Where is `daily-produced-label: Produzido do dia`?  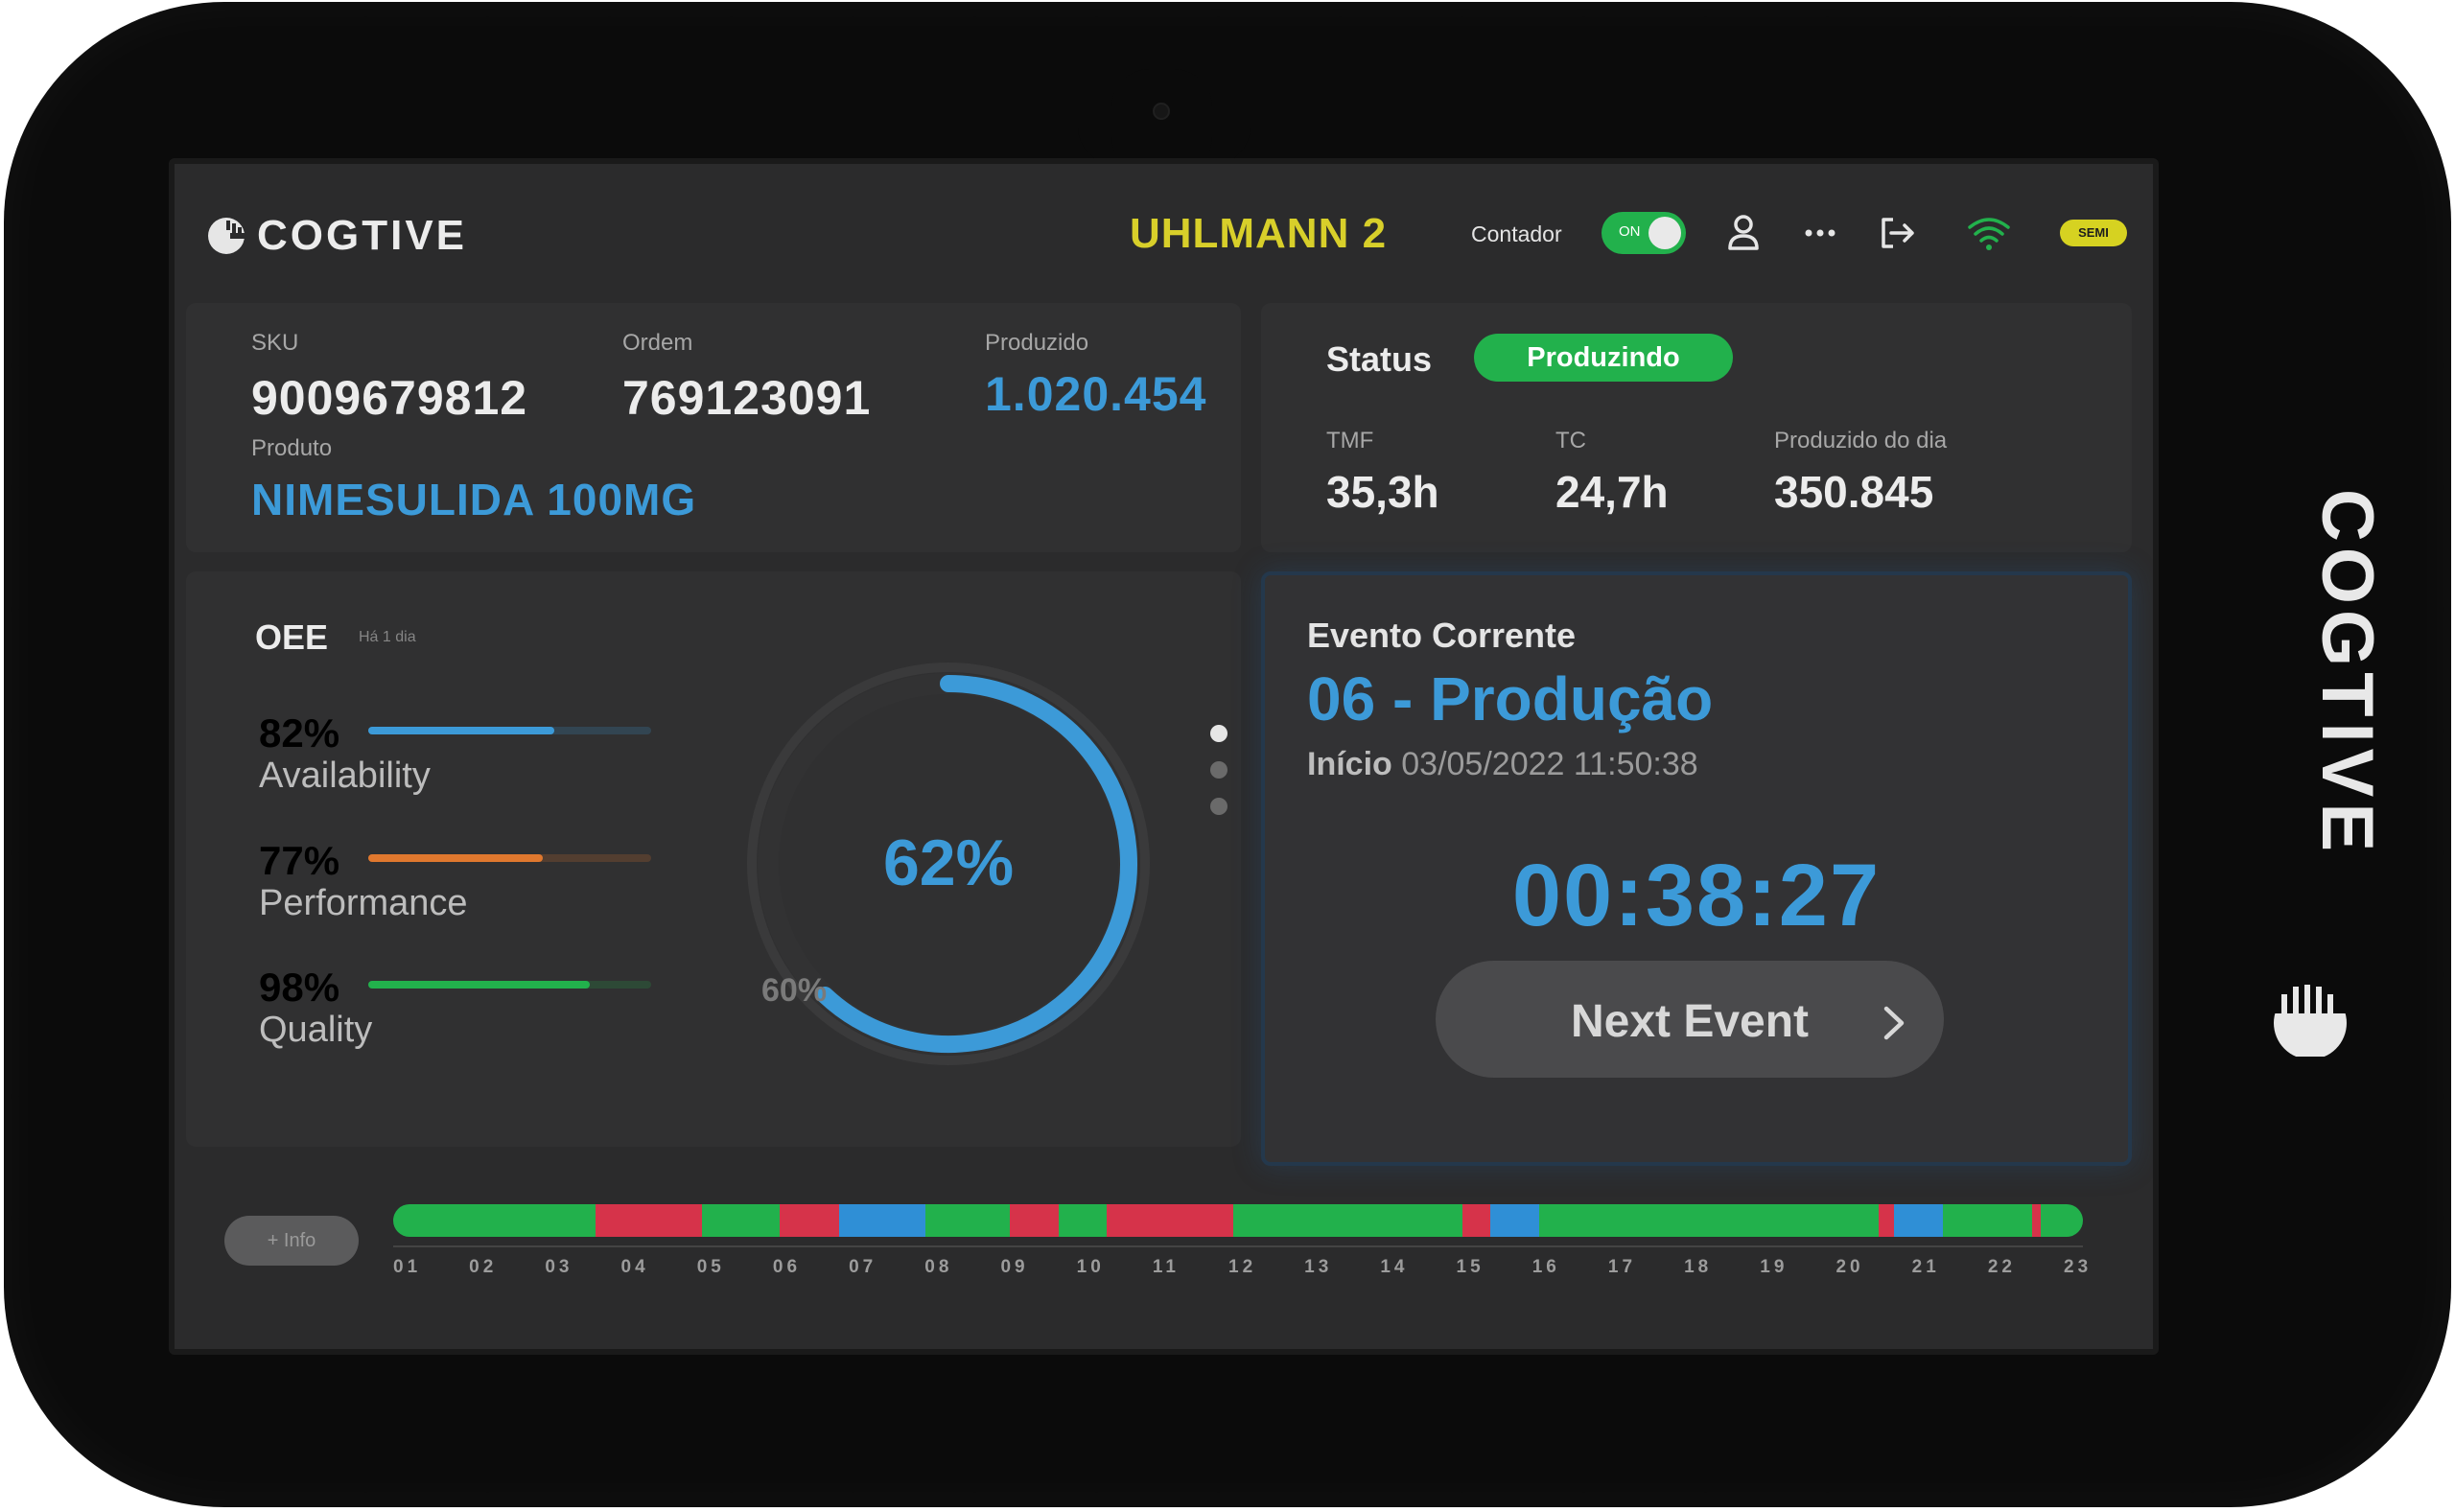 daily-produced-label: Produzido do dia is located at coordinates (1861, 441).